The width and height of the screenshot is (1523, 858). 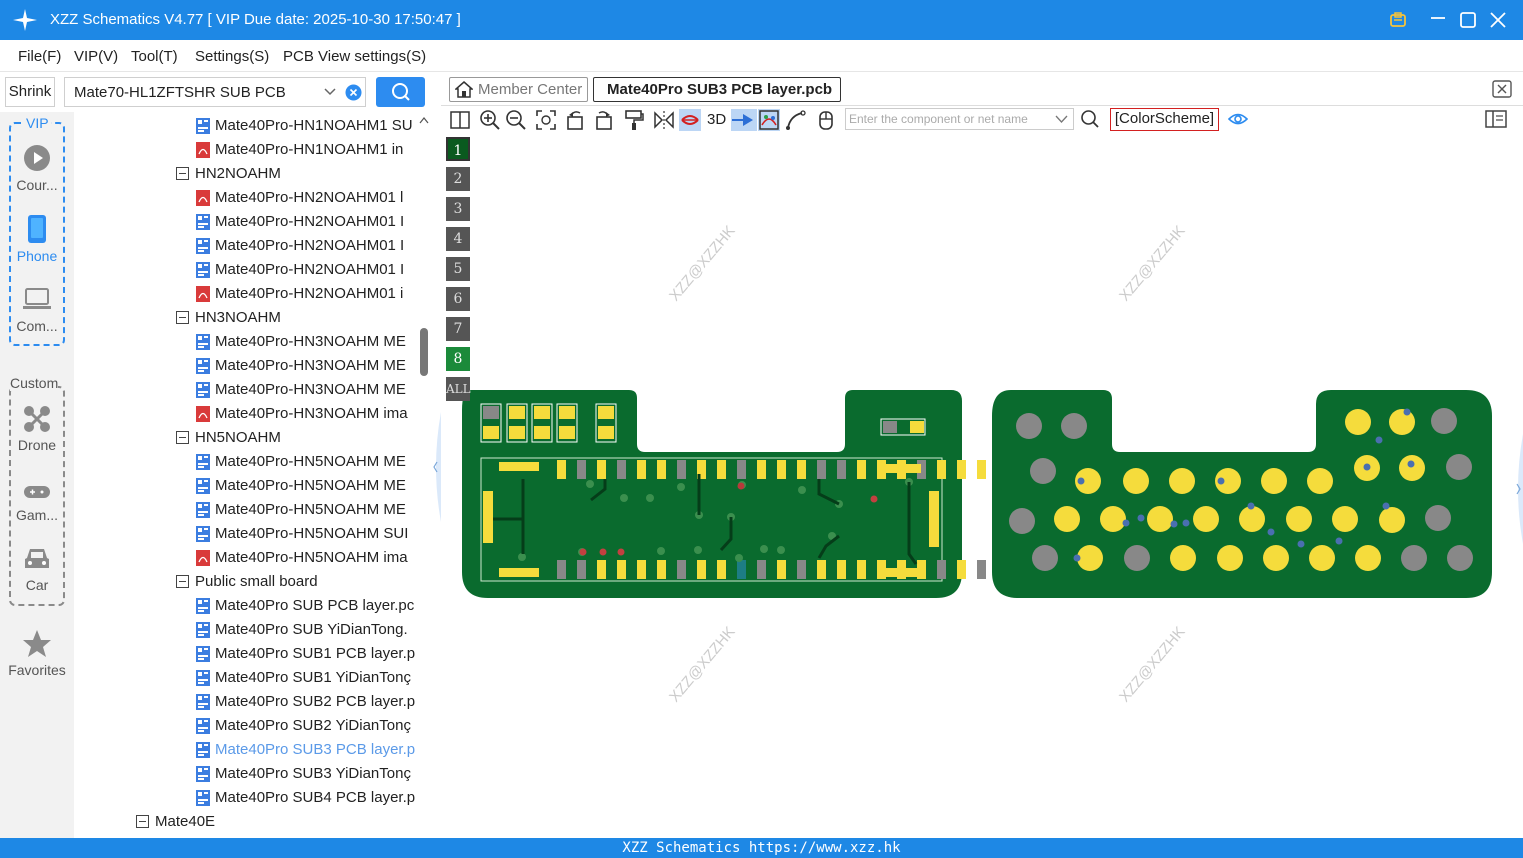 What do you see at coordinates (959, 119) in the screenshot?
I see `net-search-input: Enter the component or net name` at bounding box center [959, 119].